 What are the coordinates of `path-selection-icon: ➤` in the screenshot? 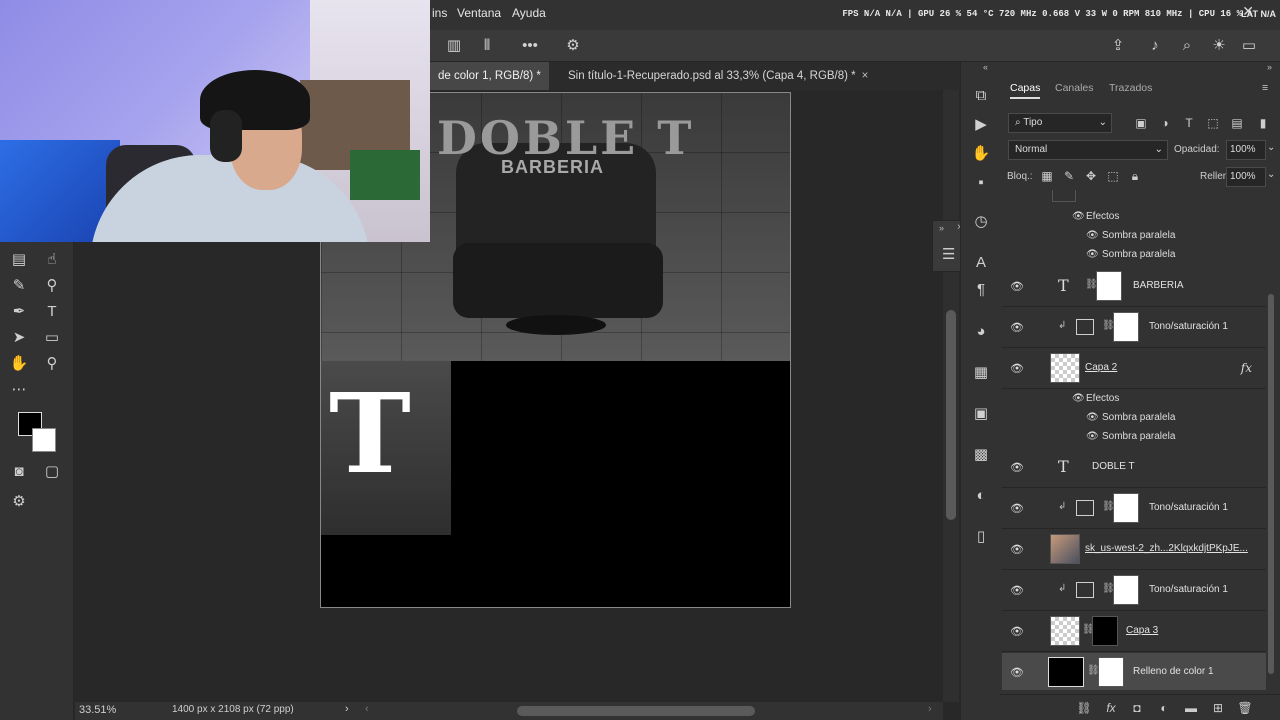 It's located at (19, 338).